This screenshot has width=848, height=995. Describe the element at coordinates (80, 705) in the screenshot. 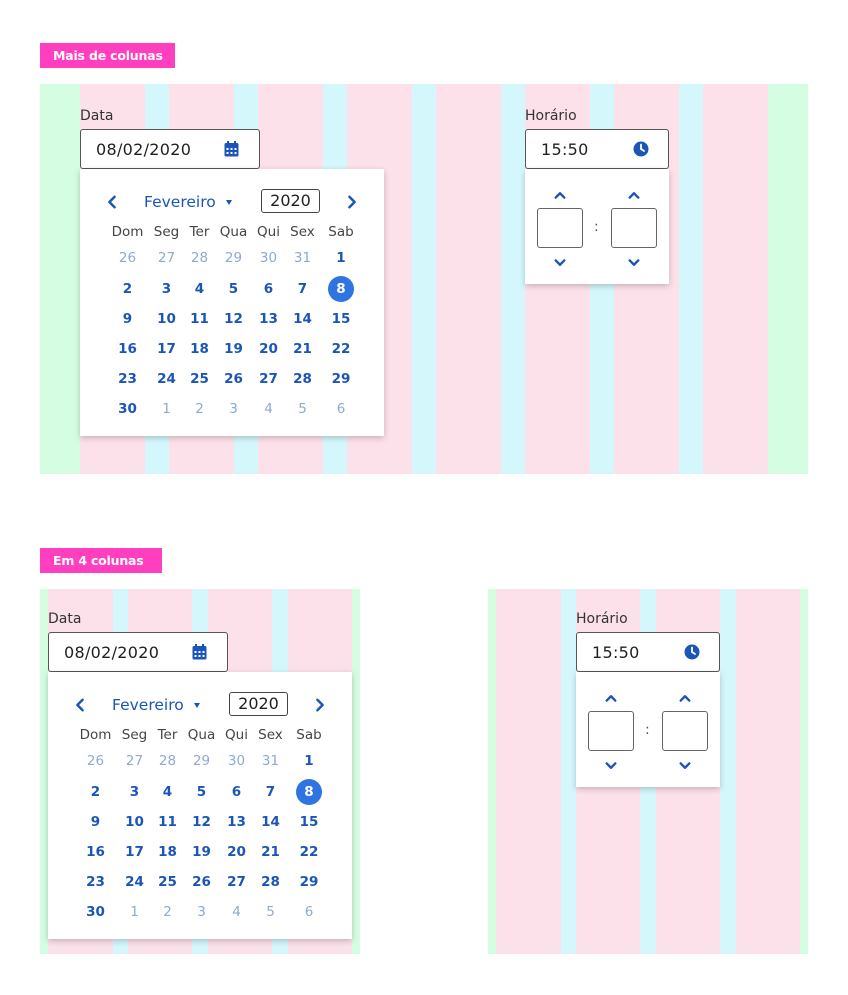

I see `prev-month-button` at that location.